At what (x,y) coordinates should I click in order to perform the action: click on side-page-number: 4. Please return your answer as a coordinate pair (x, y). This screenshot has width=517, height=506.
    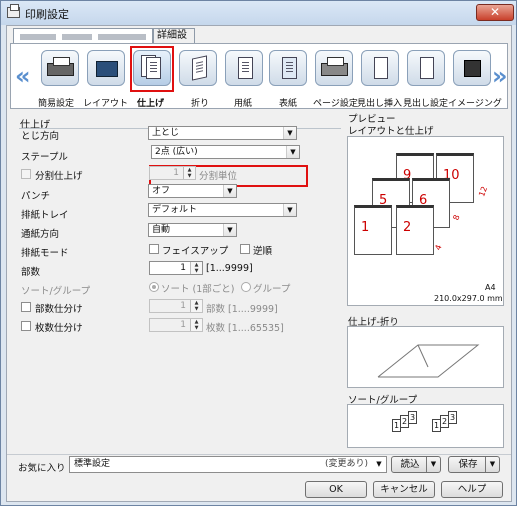
    Looking at the image, I should click on (438, 247).